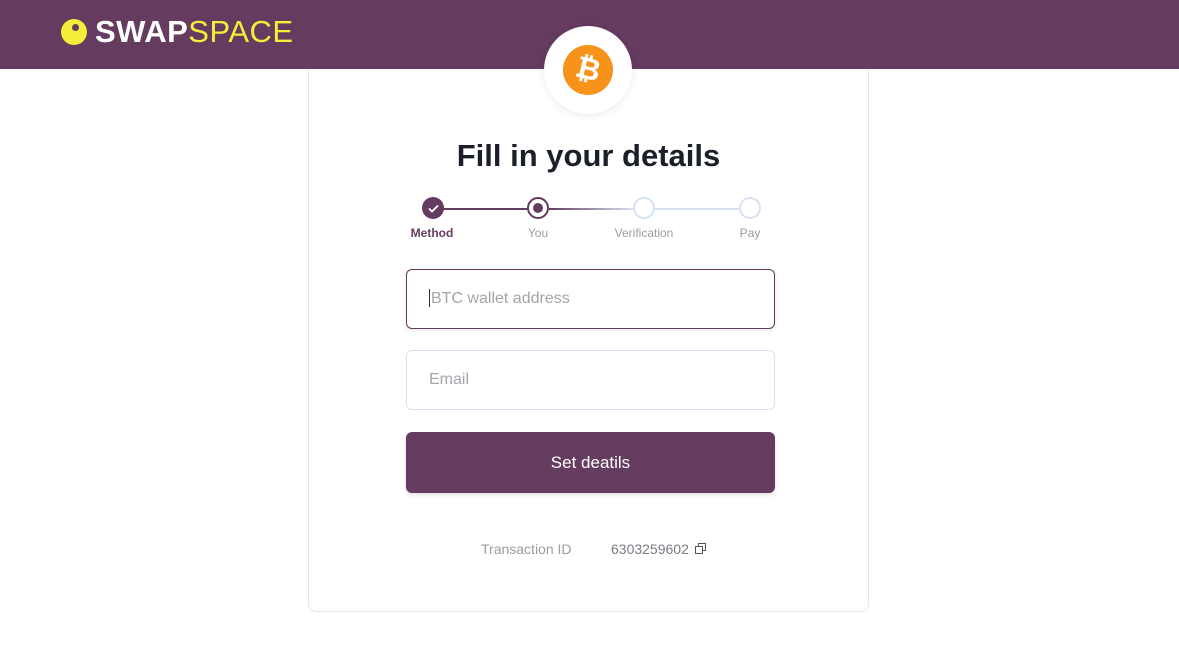 The image size is (1179, 664). What do you see at coordinates (538, 233) in the screenshot?
I see `step-label-you: You` at bounding box center [538, 233].